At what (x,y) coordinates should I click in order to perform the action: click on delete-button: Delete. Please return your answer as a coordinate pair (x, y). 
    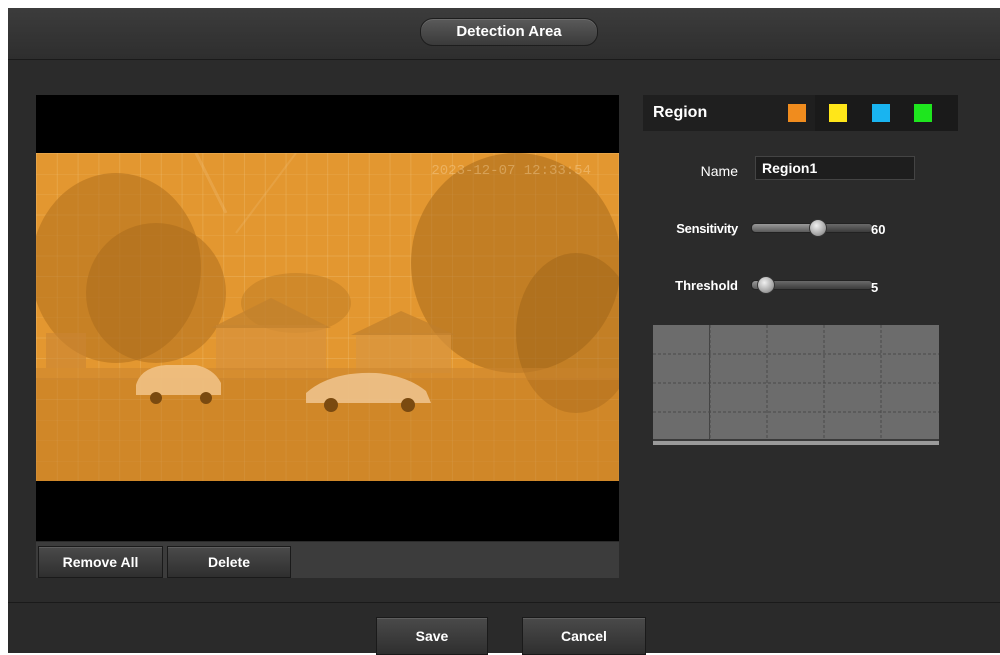
    Looking at the image, I should click on (229, 562).